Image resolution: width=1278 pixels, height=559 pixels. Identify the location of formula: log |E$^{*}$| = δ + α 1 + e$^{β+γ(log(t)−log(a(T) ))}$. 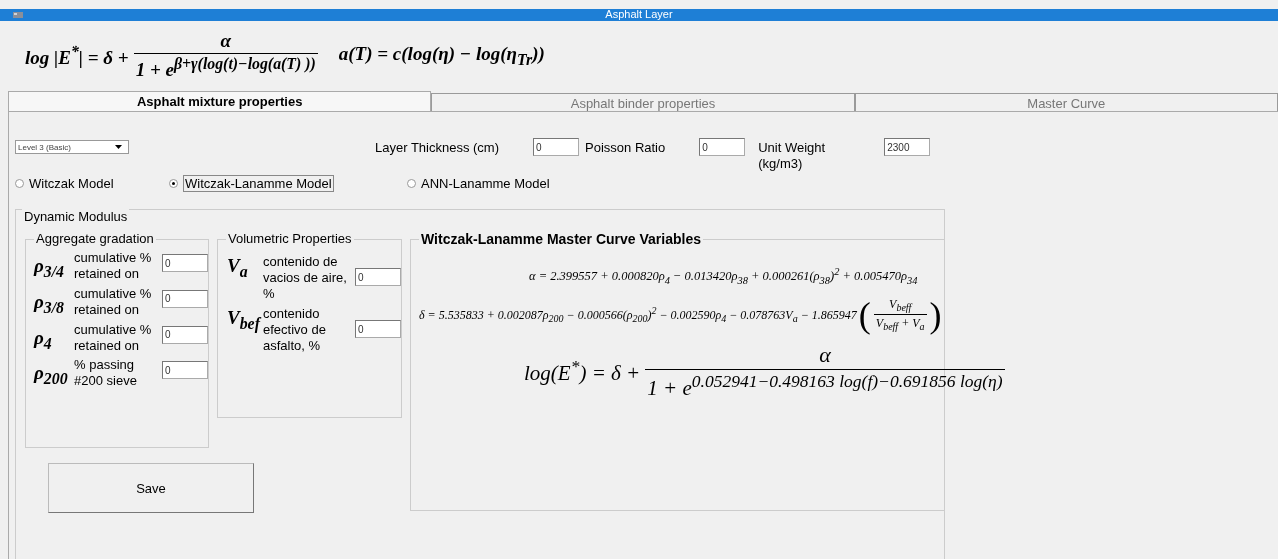
(172, 56).